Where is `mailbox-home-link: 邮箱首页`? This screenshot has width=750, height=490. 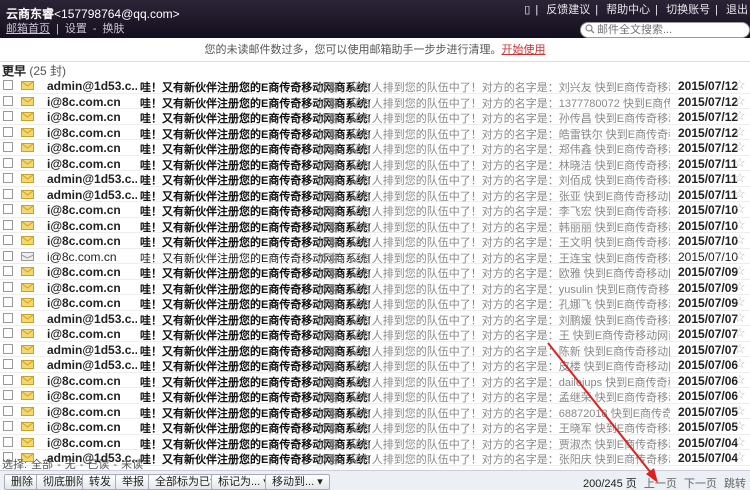 mailbox-home-link: 邮箱首页 is located at coordinates (28, 29).